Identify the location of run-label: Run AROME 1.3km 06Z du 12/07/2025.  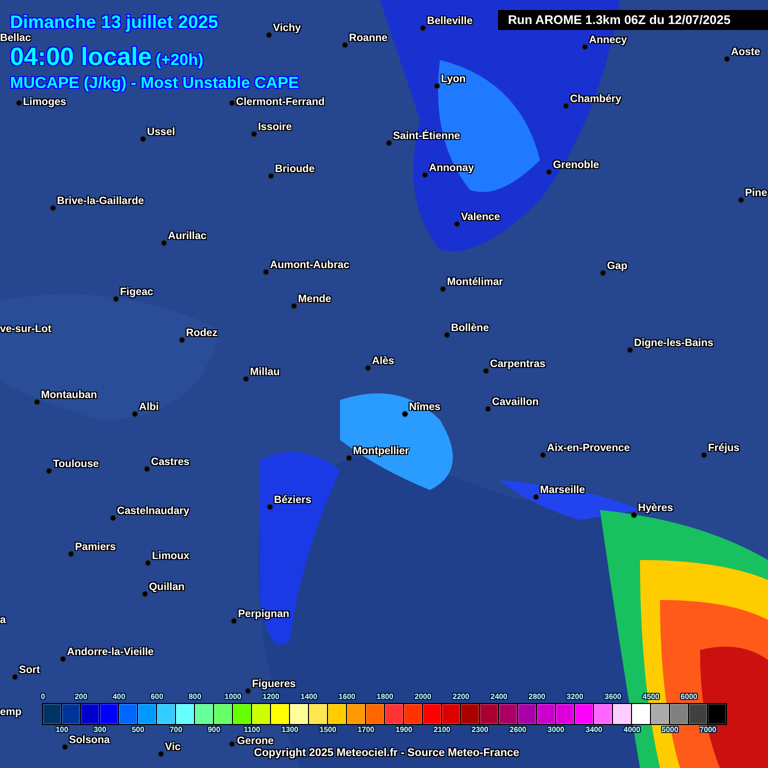
(633, 20).